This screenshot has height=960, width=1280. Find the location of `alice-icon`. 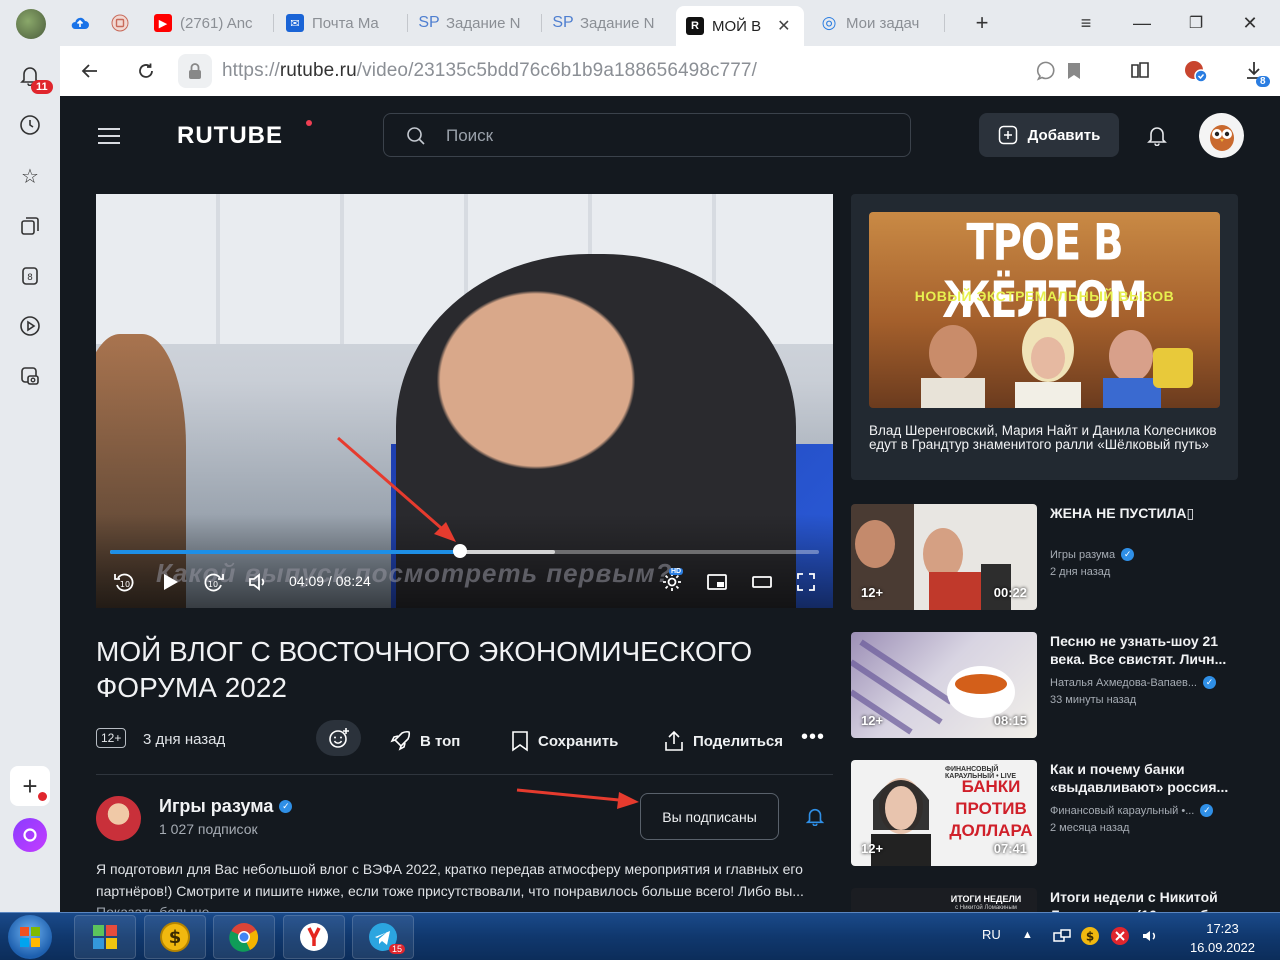

alice-icon is located at coordinates (30, 835).